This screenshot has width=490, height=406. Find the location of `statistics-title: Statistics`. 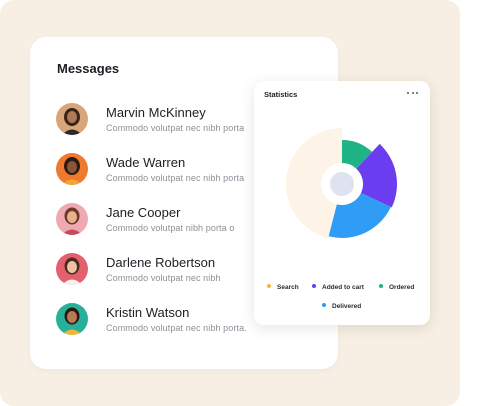

statistics-title: Statistics is located at coordinates (281, 94).